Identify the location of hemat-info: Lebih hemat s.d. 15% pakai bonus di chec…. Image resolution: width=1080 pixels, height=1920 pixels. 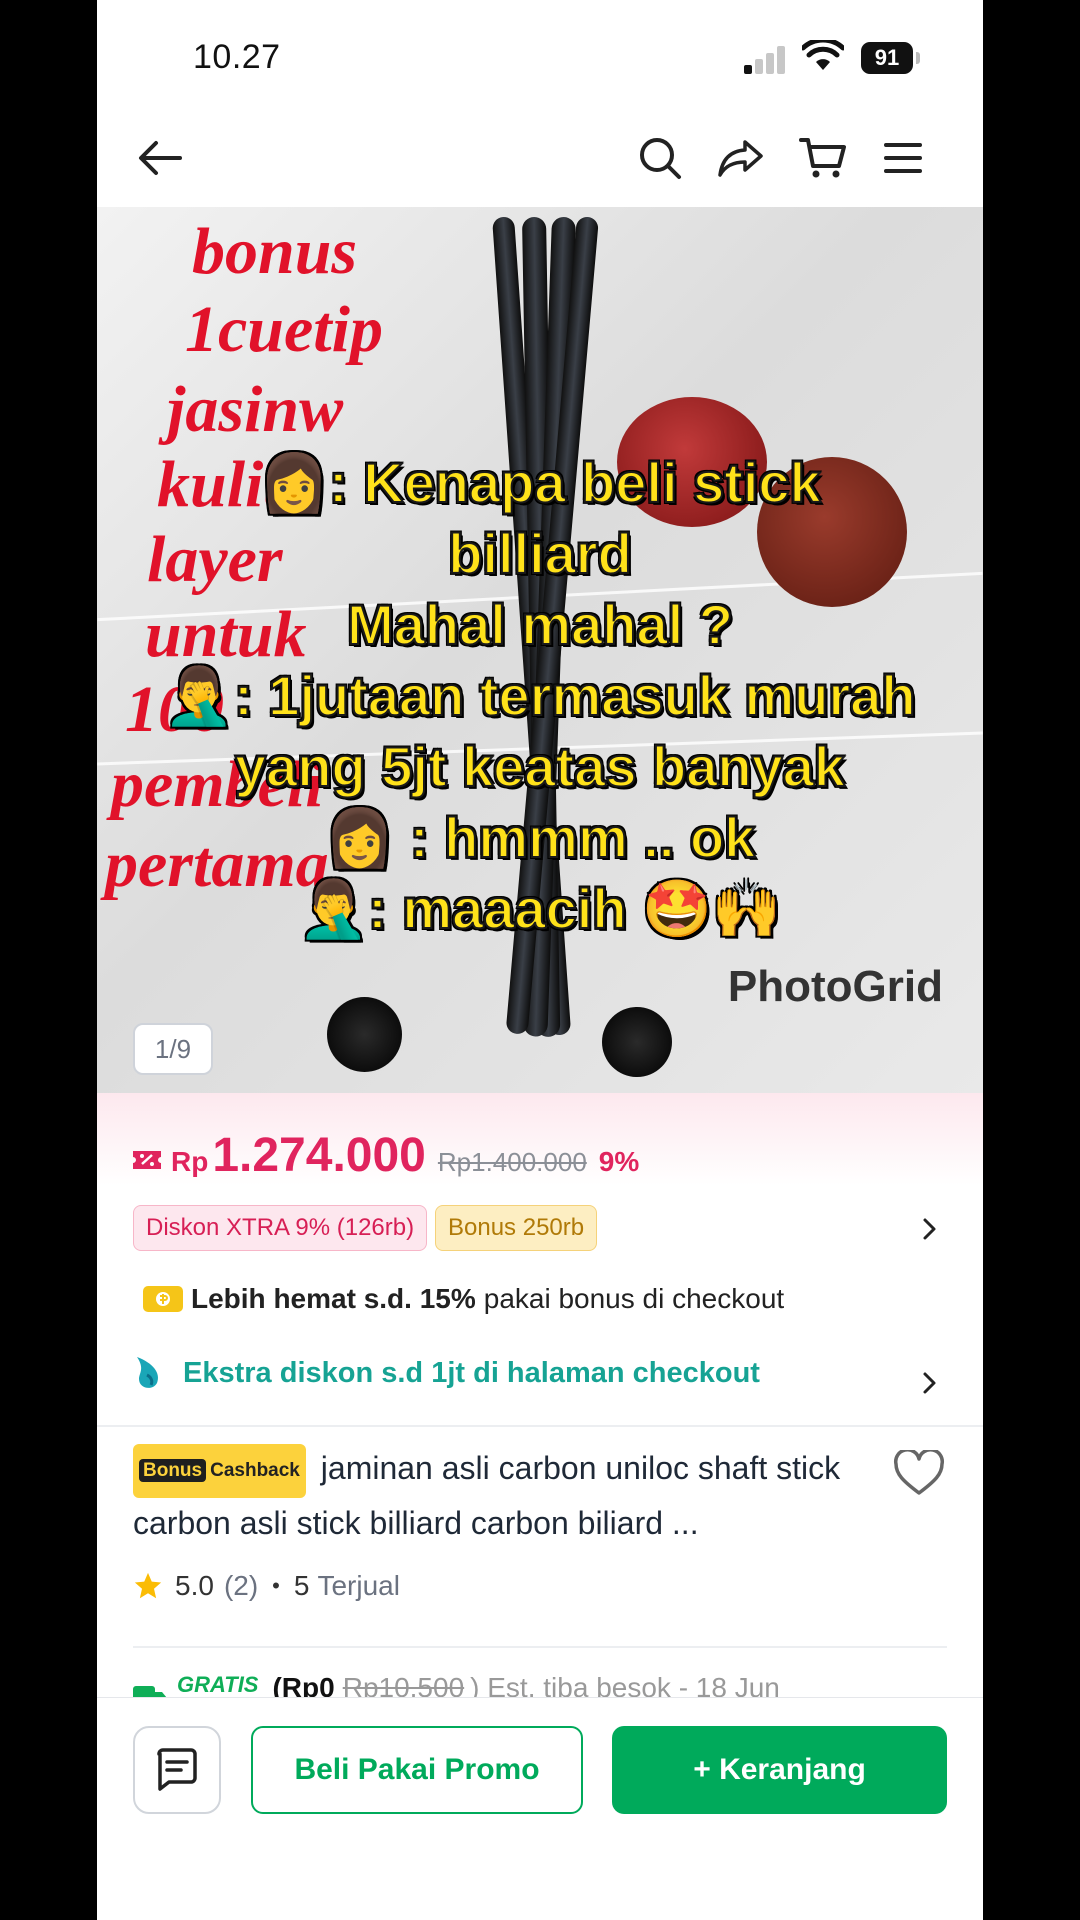
(463, 1299).